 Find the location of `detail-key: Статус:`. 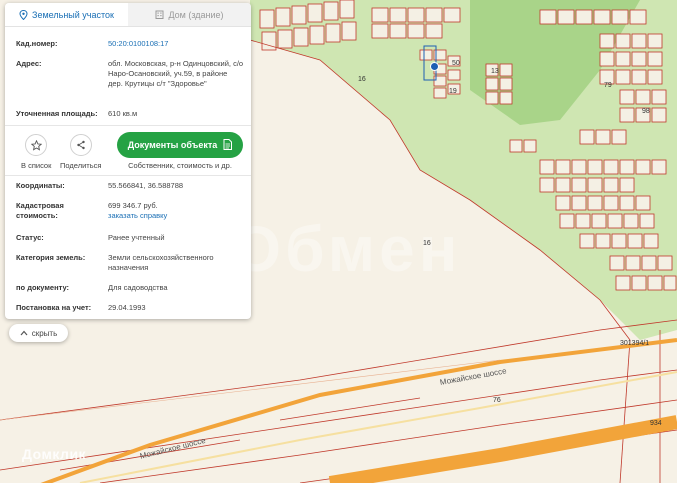

detail-key: Статус: is located at coordinates (30, 237).